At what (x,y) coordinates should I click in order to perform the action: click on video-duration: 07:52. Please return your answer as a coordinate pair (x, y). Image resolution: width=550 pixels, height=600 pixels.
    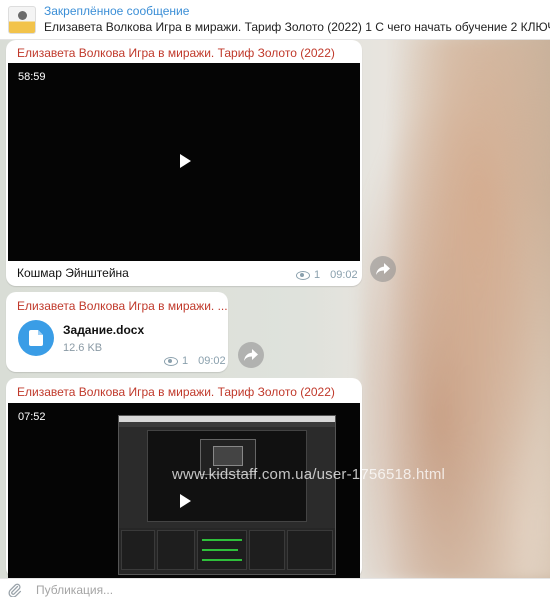
    Looking at the image, I should click on (32, 417).